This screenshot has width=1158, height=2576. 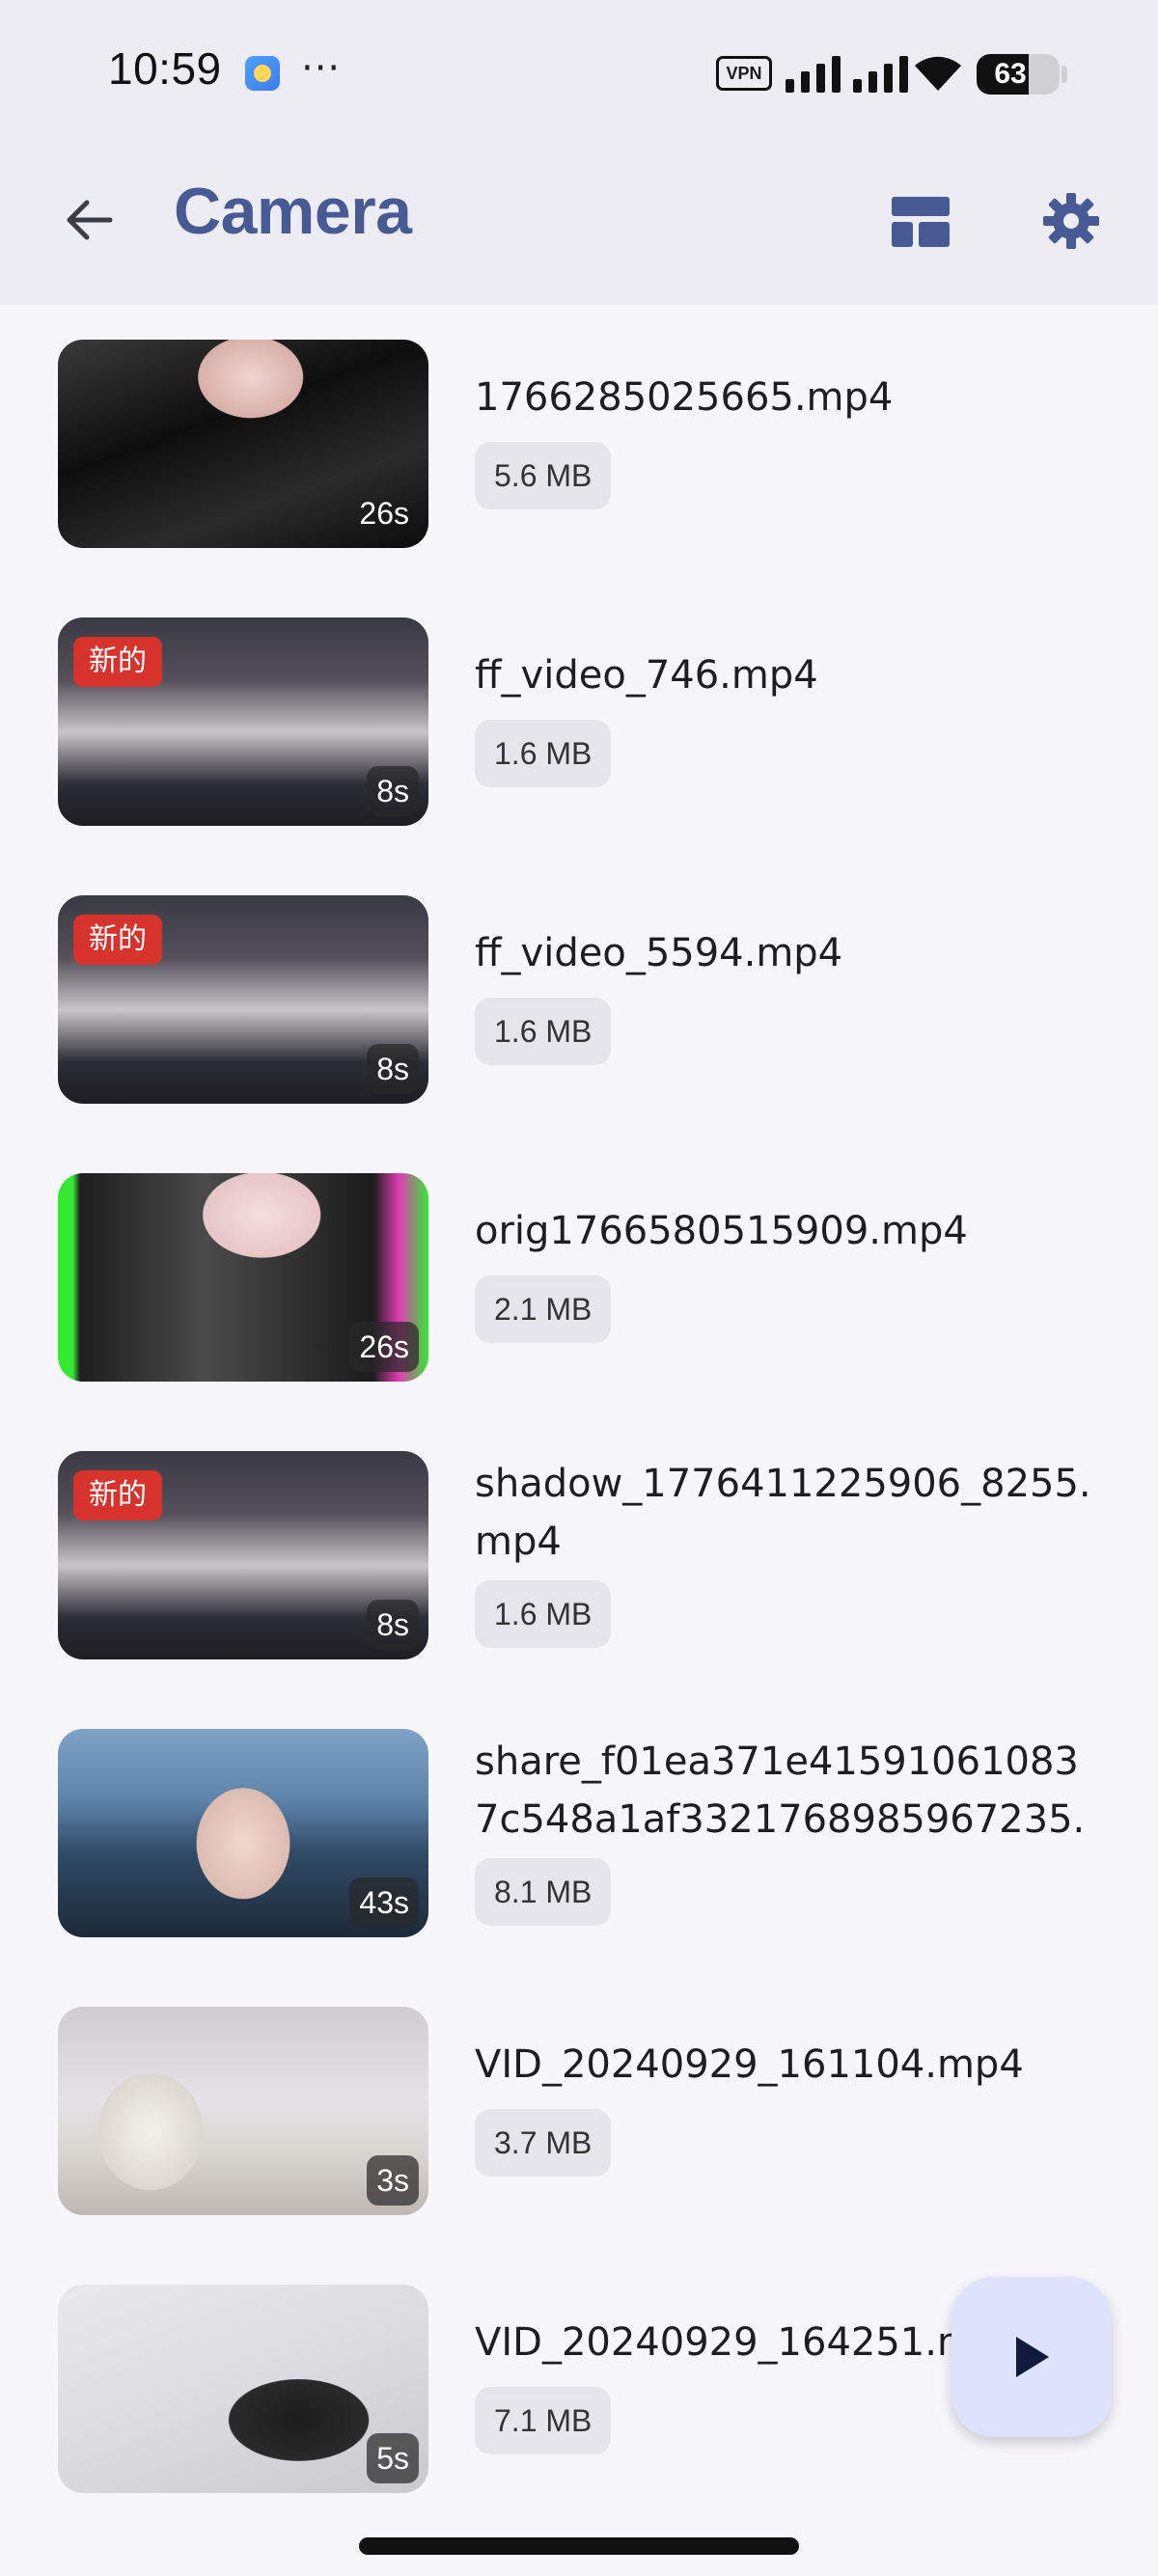 I want to click on status-time: 10:59, so click(x=165, y=68).